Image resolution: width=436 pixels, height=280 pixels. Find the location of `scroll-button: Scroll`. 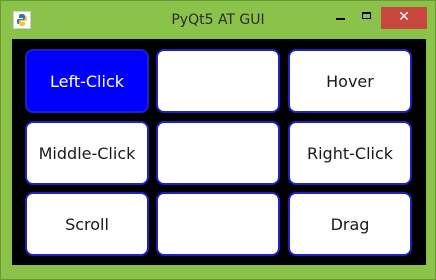

scroll-button: Scroll is located at coordinates (87, 224).